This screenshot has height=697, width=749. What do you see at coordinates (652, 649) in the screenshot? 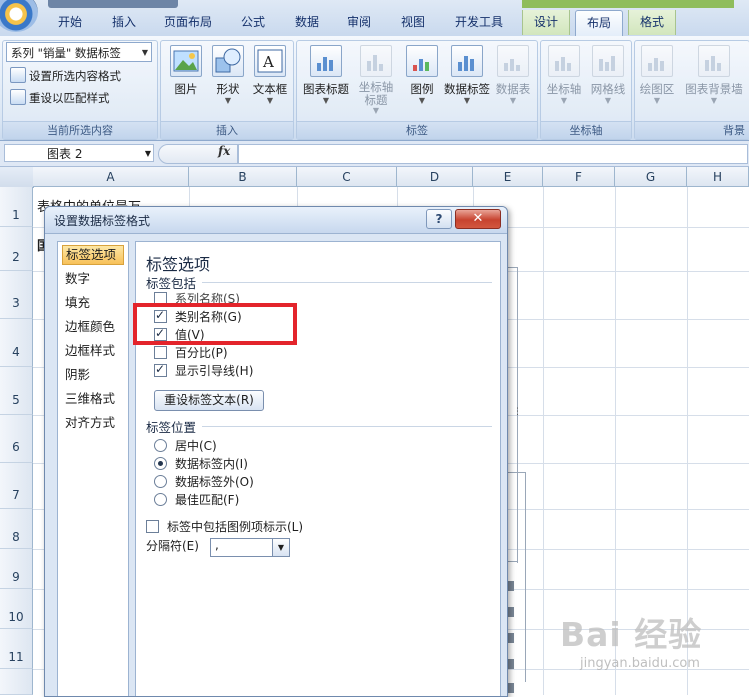
I see `baidu-jingyan-watermark: Bai 经验 jingyan.baidu.com` at bounding box center [652, 649].